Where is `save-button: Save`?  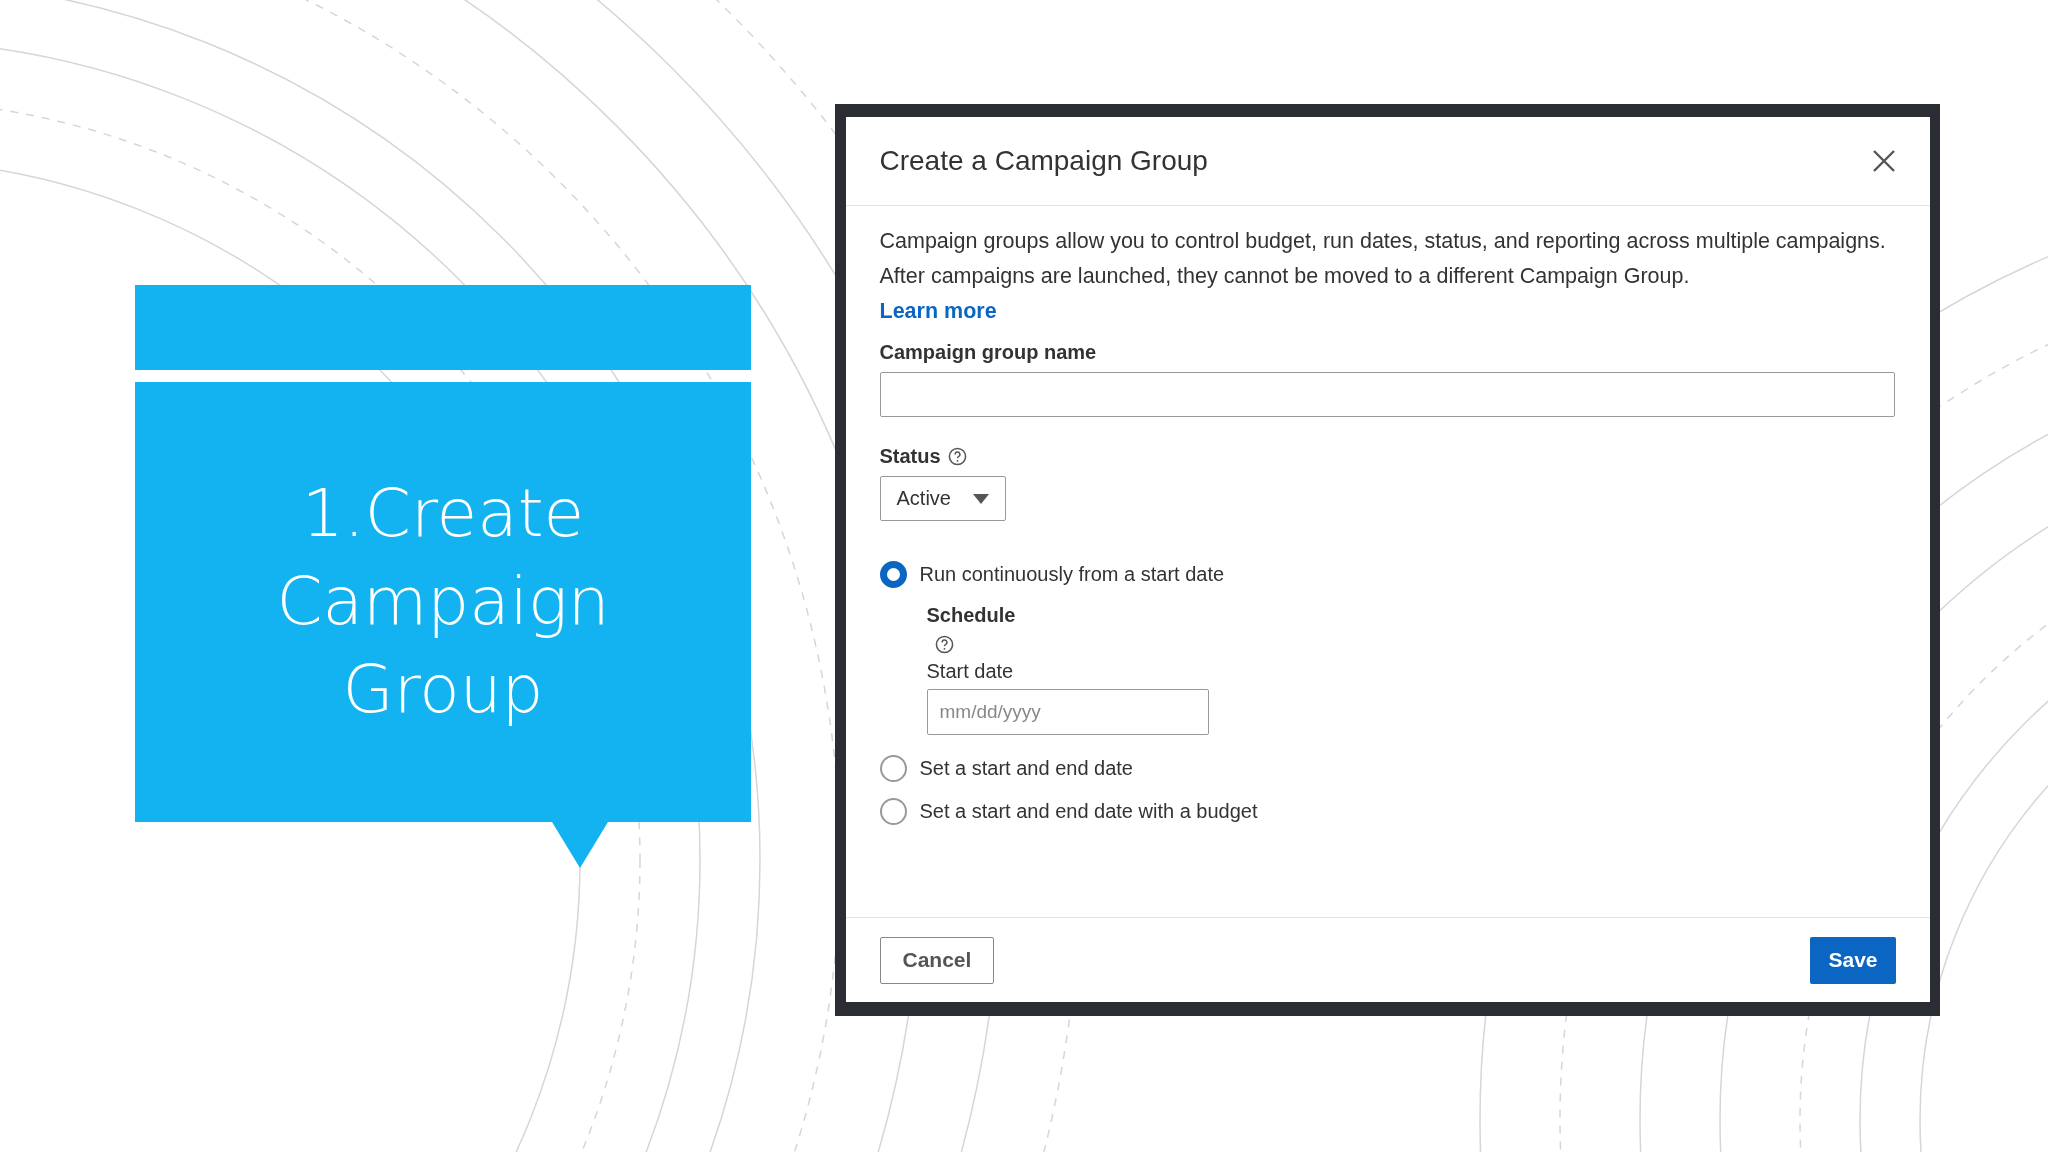 save-button: Save is located at coordinates (1853, 960).